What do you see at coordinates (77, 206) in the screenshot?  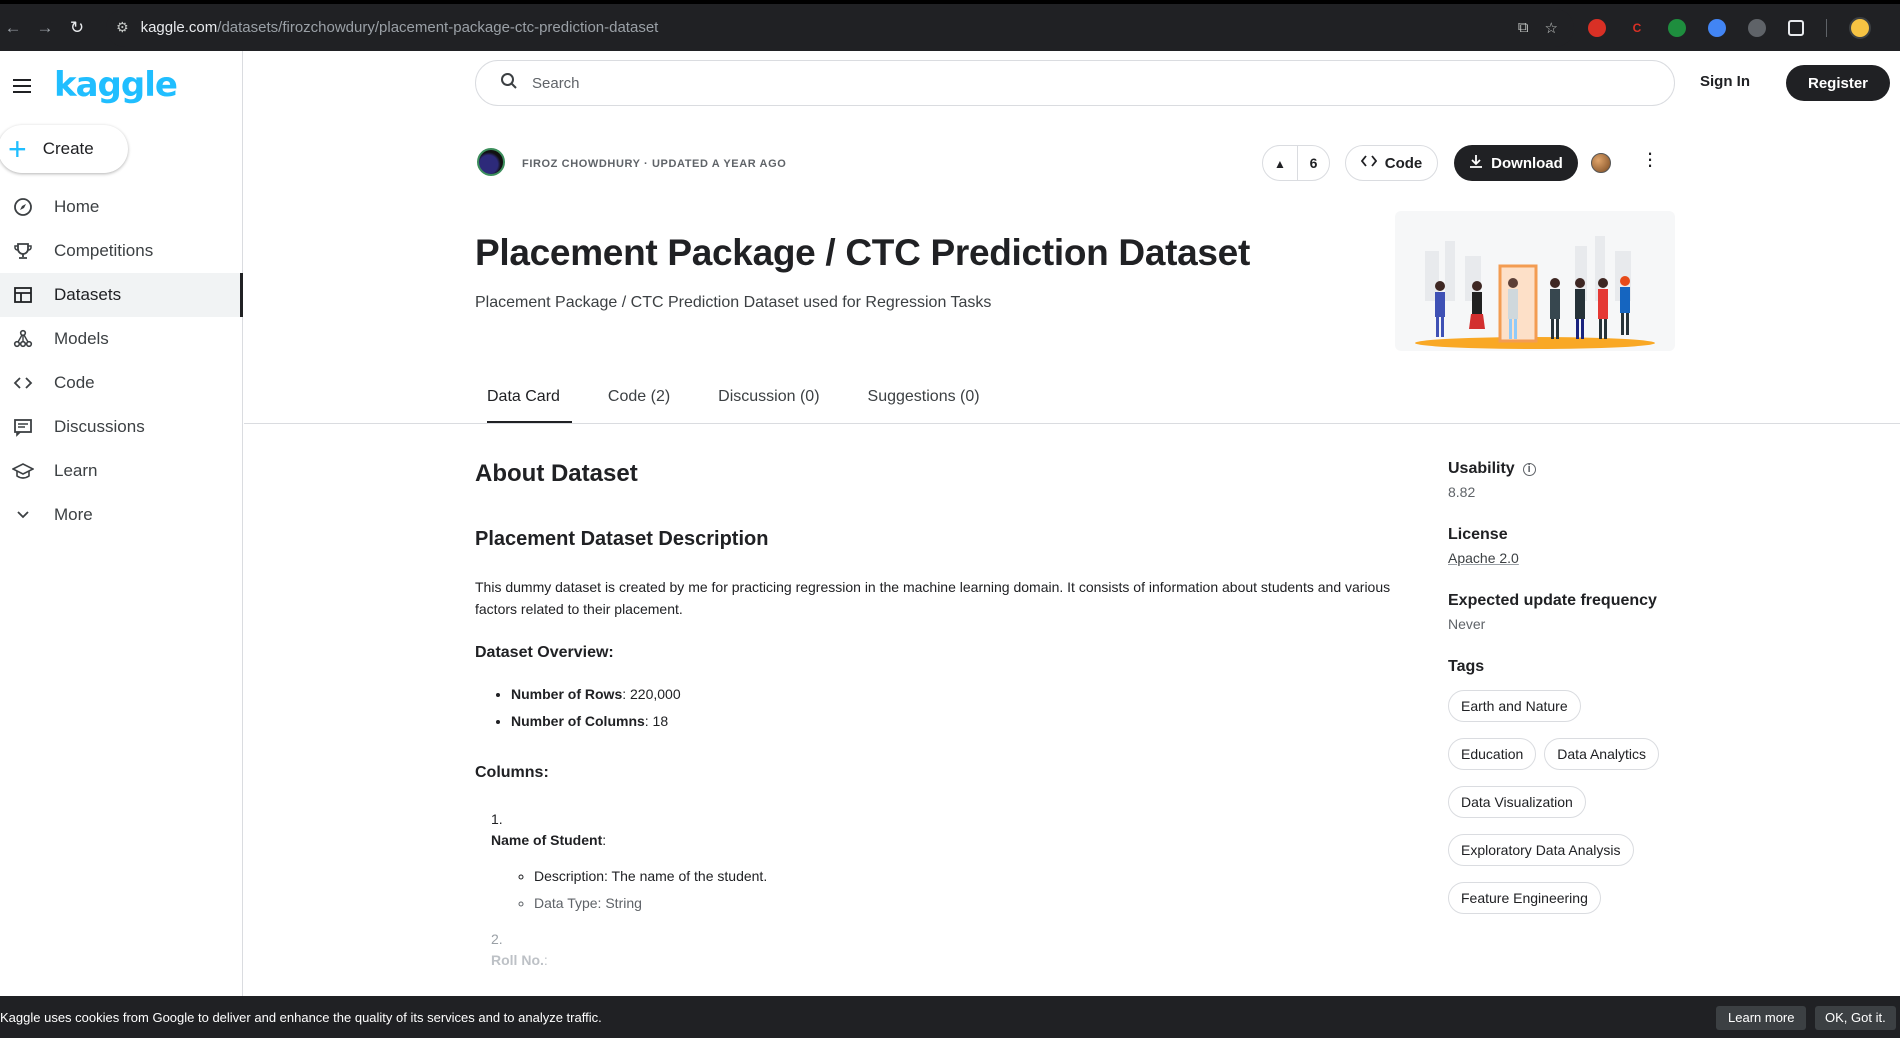 I see `sidebar-item-label: Home` at bounding box center [77, 206].